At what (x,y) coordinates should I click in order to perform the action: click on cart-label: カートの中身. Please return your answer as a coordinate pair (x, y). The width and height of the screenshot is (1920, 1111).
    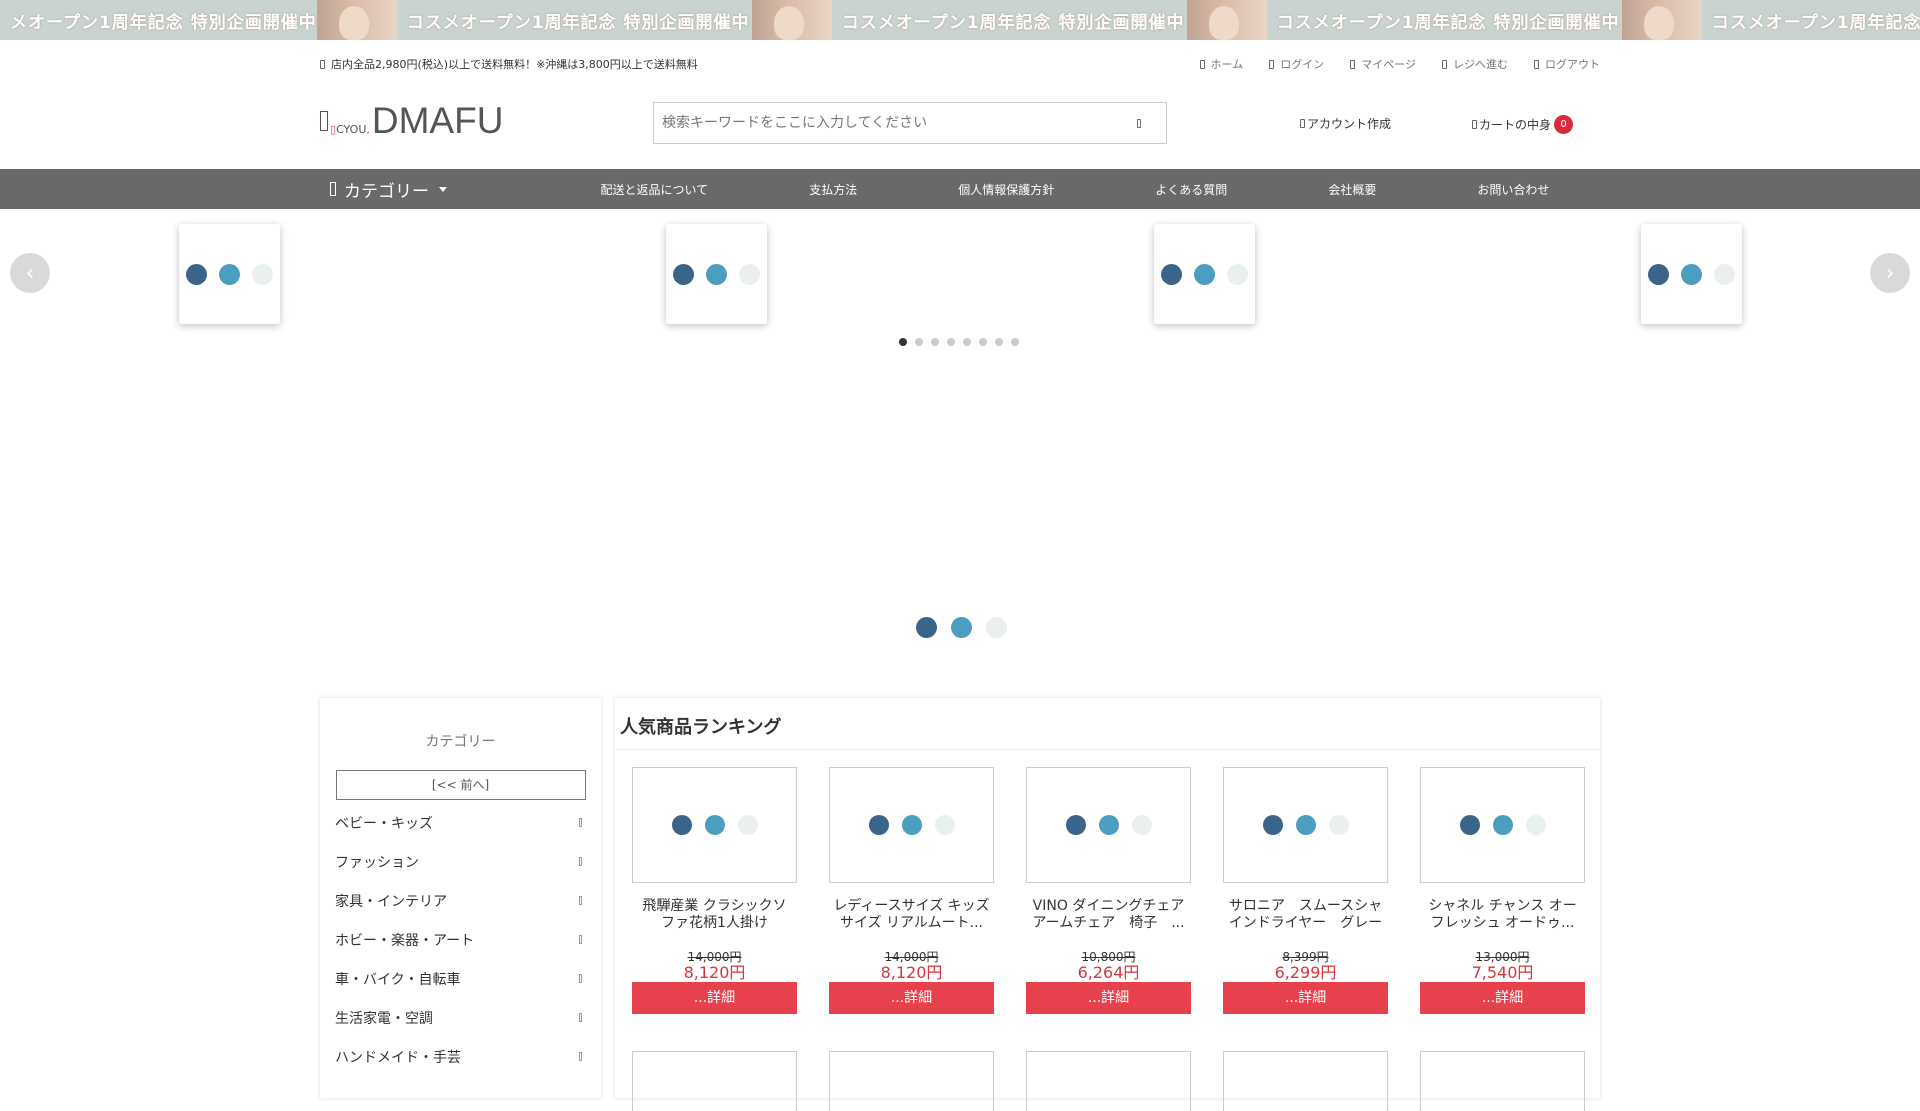
    Looking at the image, I should click on (1515, 125).